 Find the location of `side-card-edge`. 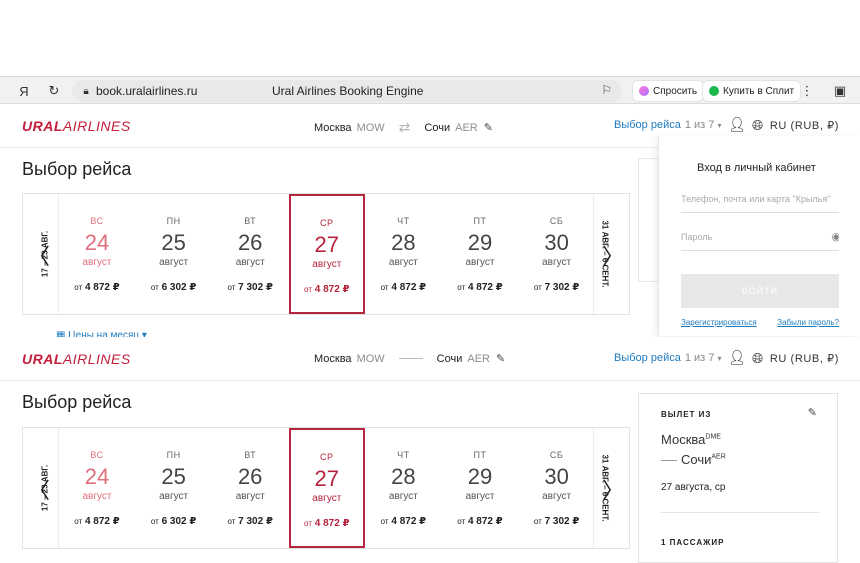

side-card-edge is located at coordinates (648, 220).